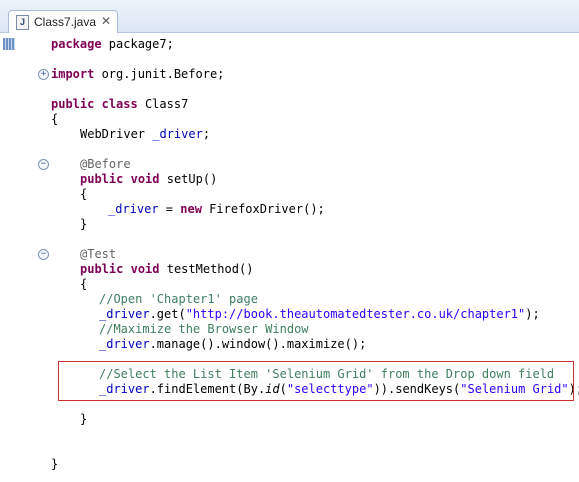 The width and height of the screenshot is (579, 482). What do you see at coordinates (106, 21) in the screenshot?
I see `close-icon: ✕` at bounding box center [106, 21].